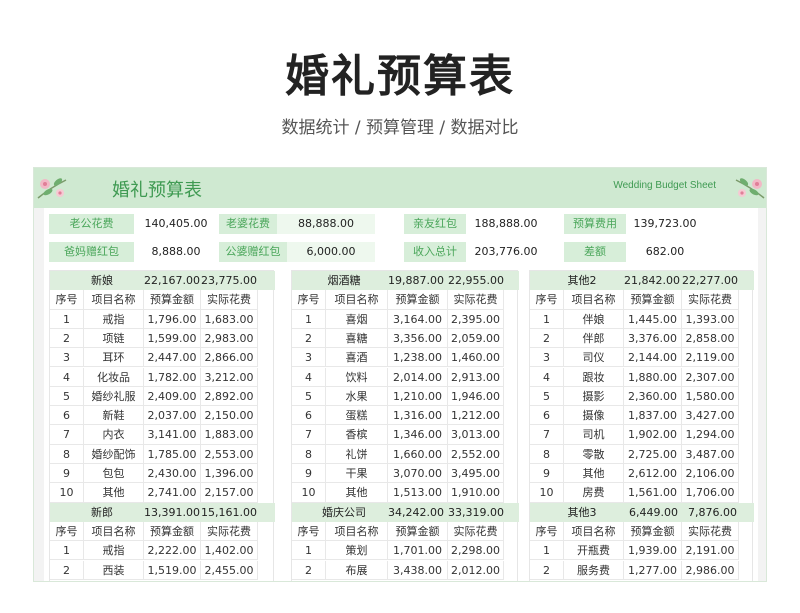  Describe the element at coordinates (653, 435) in the screenshot. I see `budget-amount: 1,902.00` at that location.